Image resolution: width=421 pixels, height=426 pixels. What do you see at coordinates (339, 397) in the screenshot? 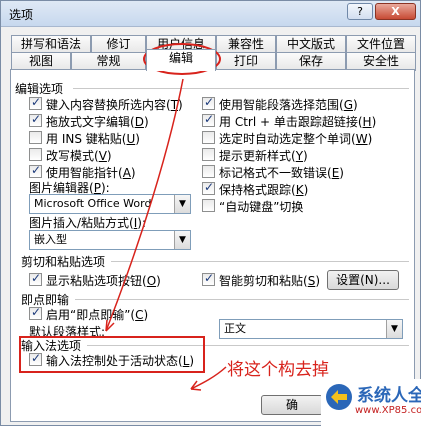
I see `watermark-icon` at bounding box center [339, 397].